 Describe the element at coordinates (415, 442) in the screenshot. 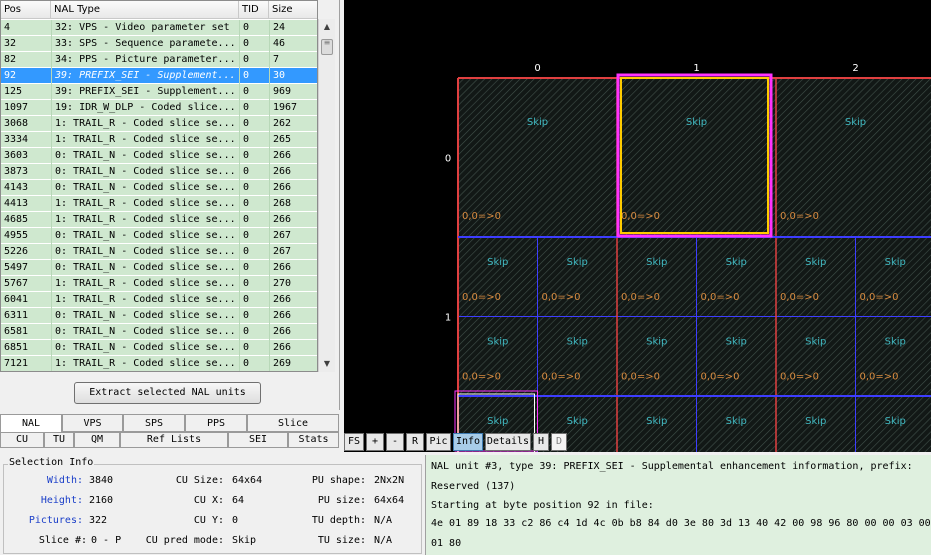

I see `toolbar-button-r: R` at that location.